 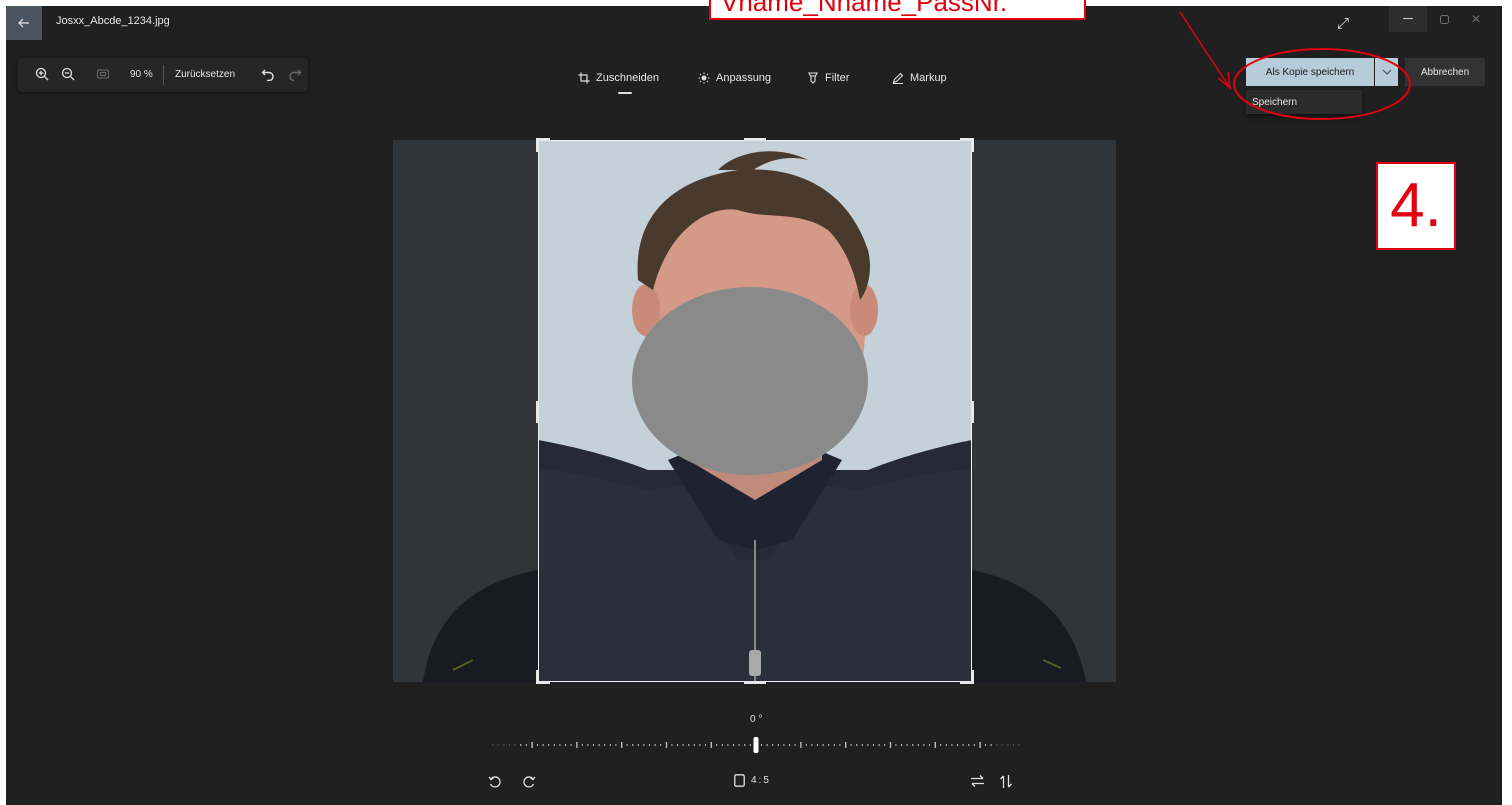 I want to click on filename-callout: Vname_Nname_PassNr., so click(x=897, y=10).